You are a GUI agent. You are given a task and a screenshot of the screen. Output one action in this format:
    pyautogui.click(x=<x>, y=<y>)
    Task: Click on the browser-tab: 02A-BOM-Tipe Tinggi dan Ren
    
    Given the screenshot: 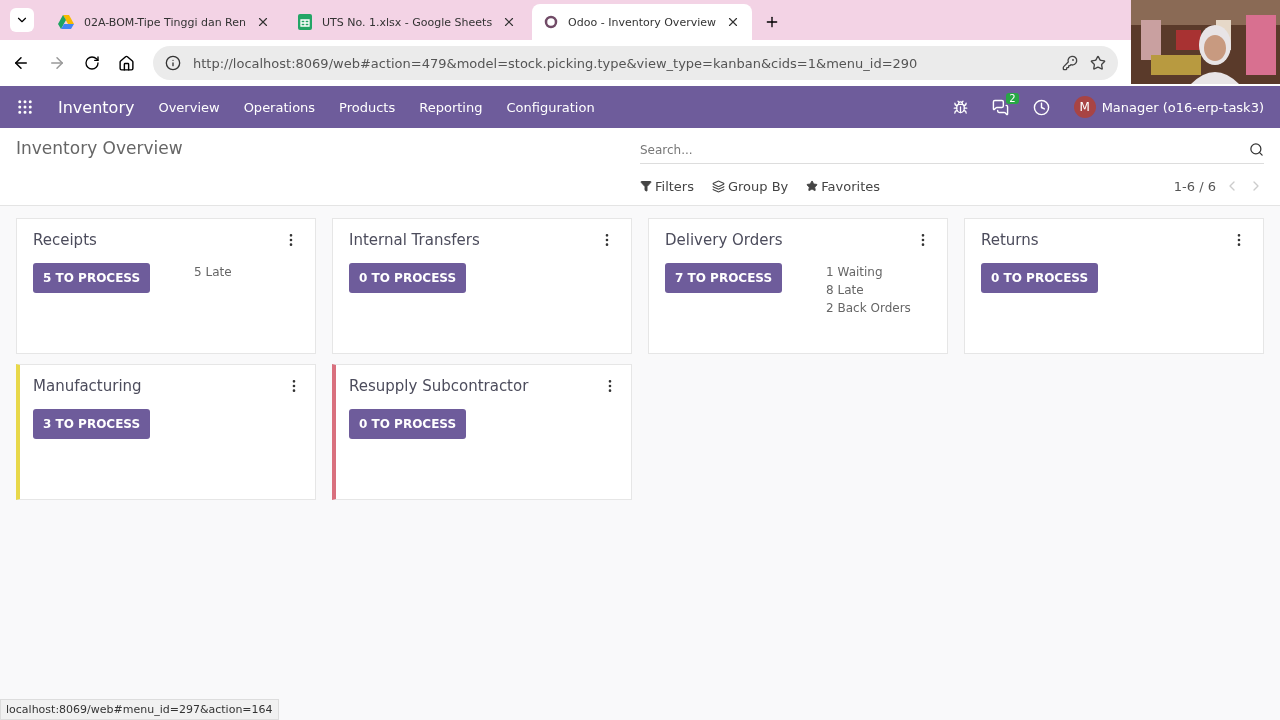 What is the action you would take?
    pyautogui.click(x=164, y=22)
    